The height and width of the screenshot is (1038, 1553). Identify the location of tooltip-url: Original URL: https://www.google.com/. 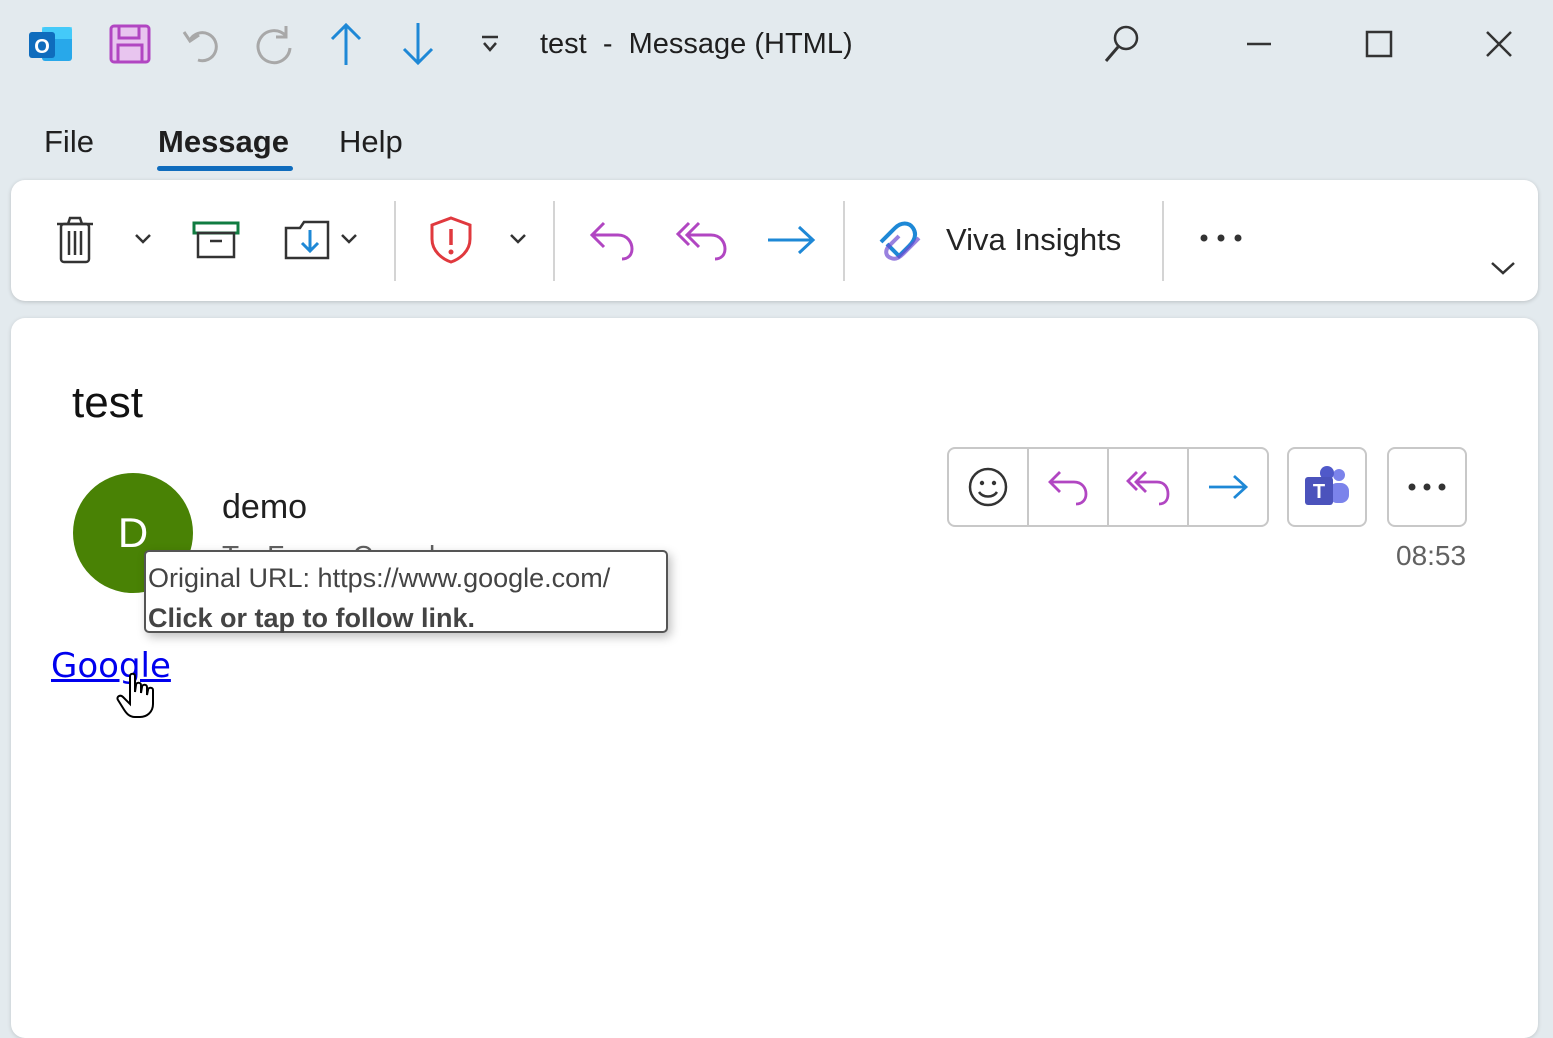
(379, 578).